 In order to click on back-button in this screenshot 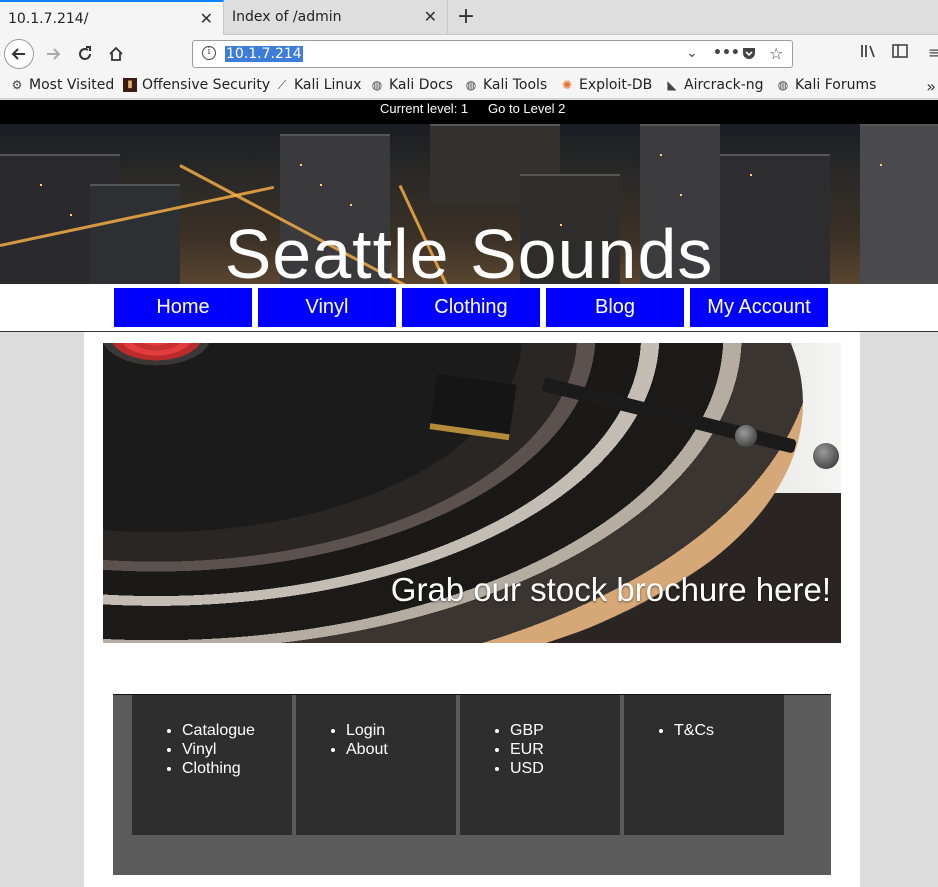, I will do `click(19, 54)`.